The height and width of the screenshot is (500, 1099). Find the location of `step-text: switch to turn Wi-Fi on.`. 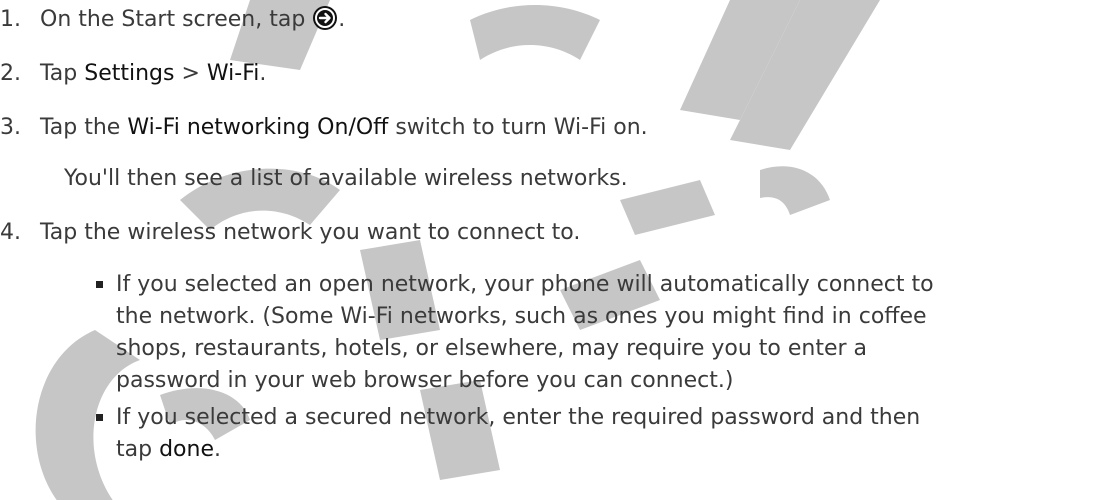

step-text: switch to turn Wi-Fi on. is located at coordinates (518, 127).